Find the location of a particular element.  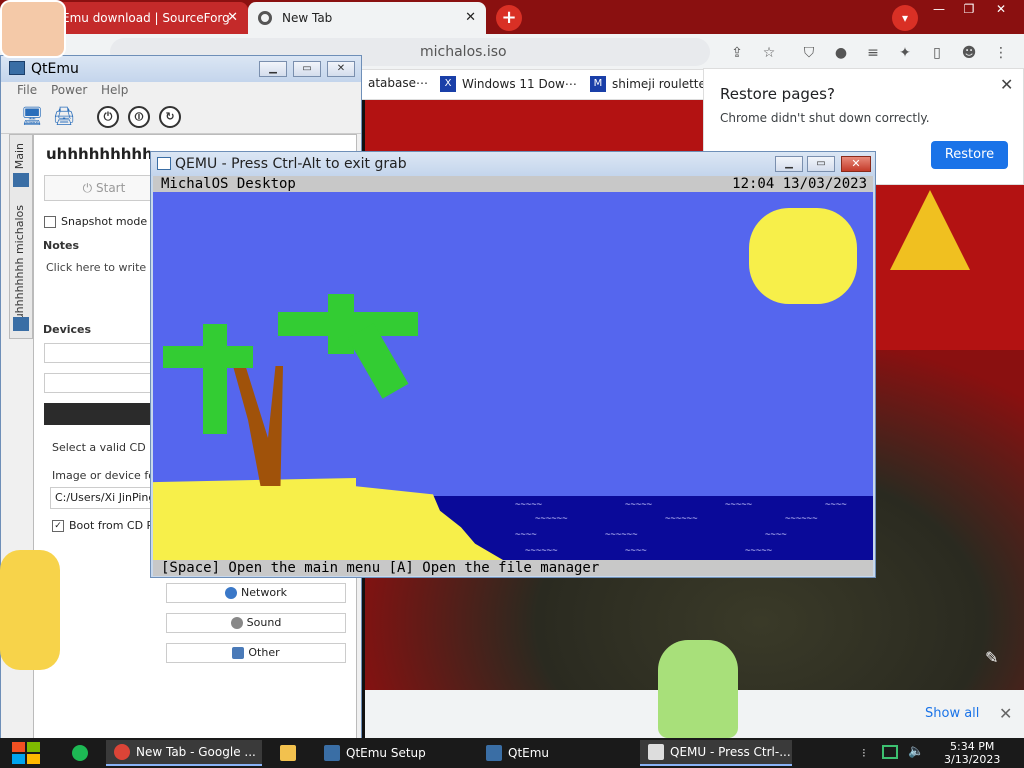

window-titlebar: QEMU - Press Ctrl-Alt to exit grab is located at coordinates (513, 164).